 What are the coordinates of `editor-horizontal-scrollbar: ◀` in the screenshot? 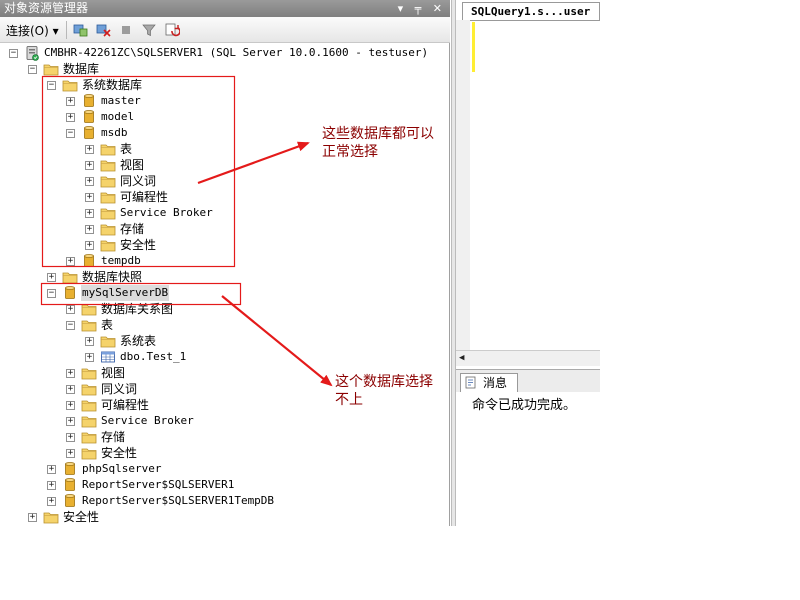 It's located at (528, 358).